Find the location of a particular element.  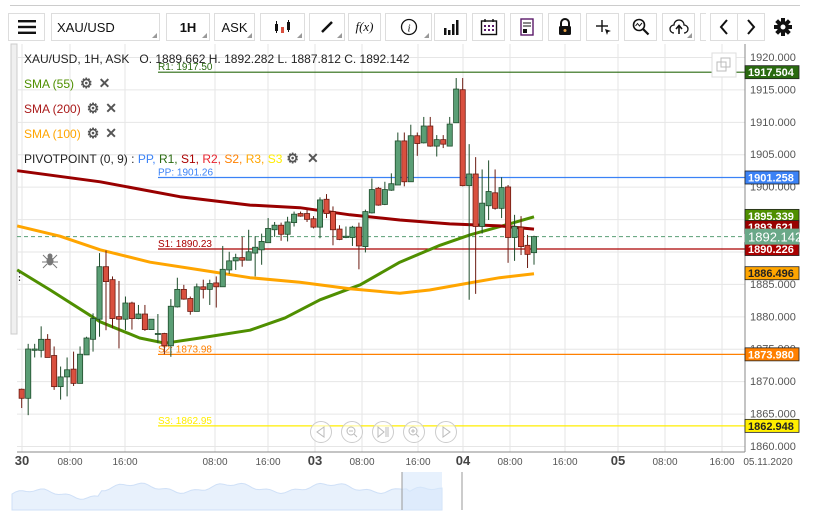

x-tick-label: 05 is located at coordinates (618, 460).